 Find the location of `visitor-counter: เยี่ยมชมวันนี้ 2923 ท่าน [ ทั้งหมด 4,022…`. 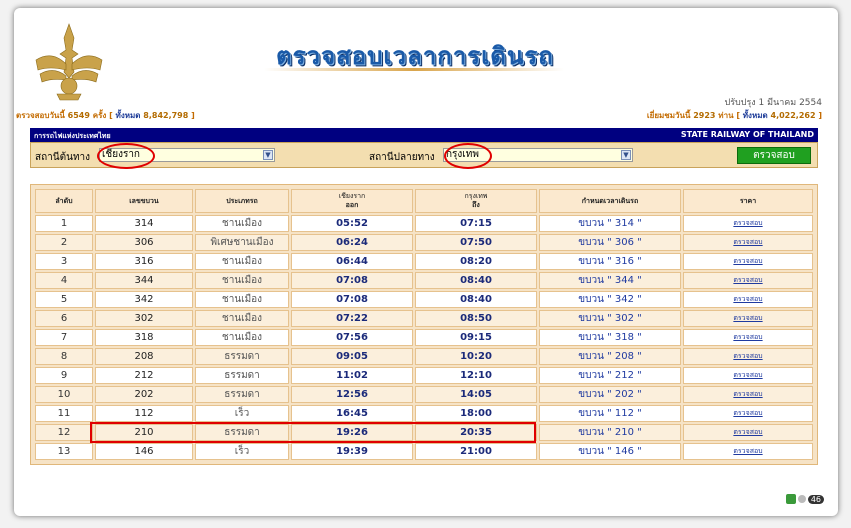

visitor-counter: เยี่ยมชมวันนี้ 2923 ท่าน [ ทั้งหมด 4,022… is located at coordinates (734, 115).